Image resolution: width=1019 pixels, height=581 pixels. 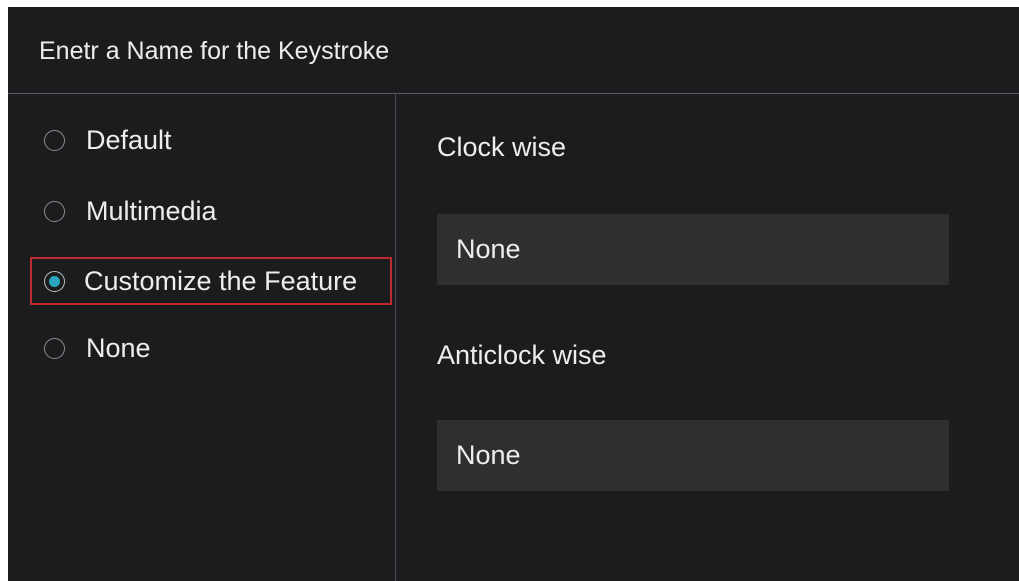 I want to click on radio-selected-dot, so click(x=54, y=281).